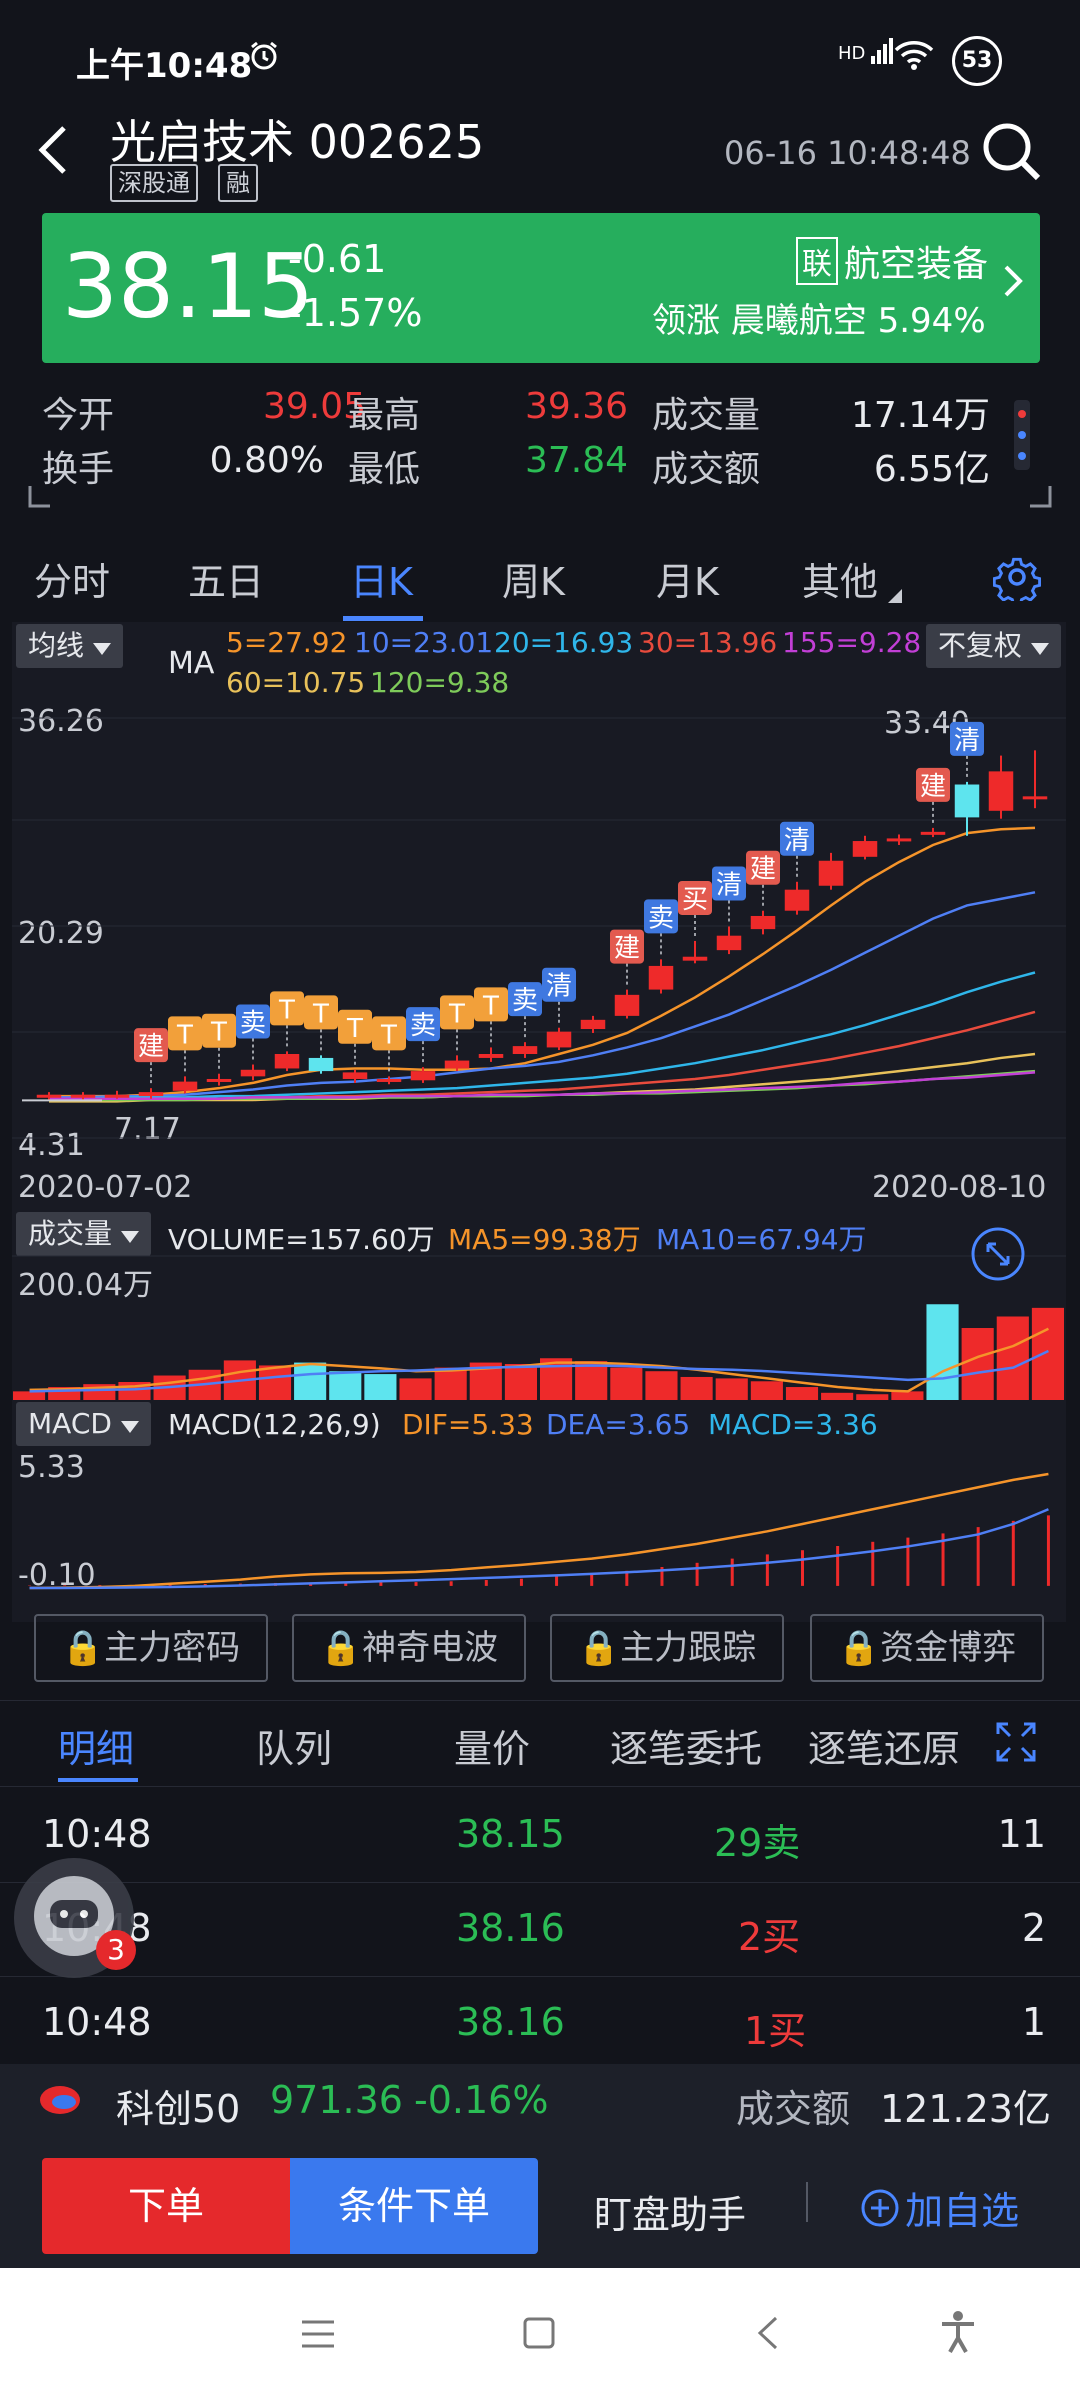 The height and width of the screenshot is (2400, 1080). What do you see at coordinates (687, 578) in the screenshot?
I see `tab-monthly-k: 月K` at bounding box center [687, 578].